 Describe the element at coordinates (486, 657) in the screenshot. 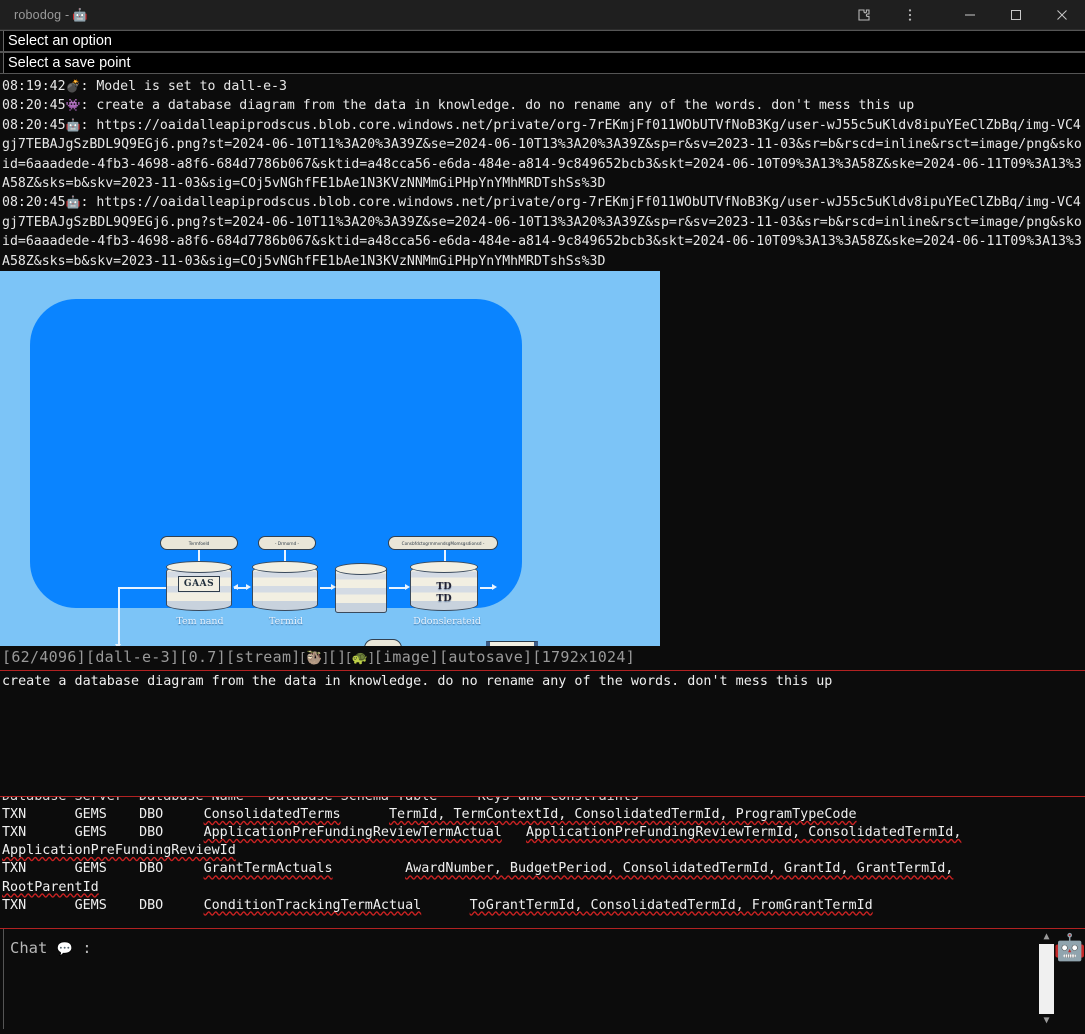

I see `autosave-indicator: [autosave]` at that location.